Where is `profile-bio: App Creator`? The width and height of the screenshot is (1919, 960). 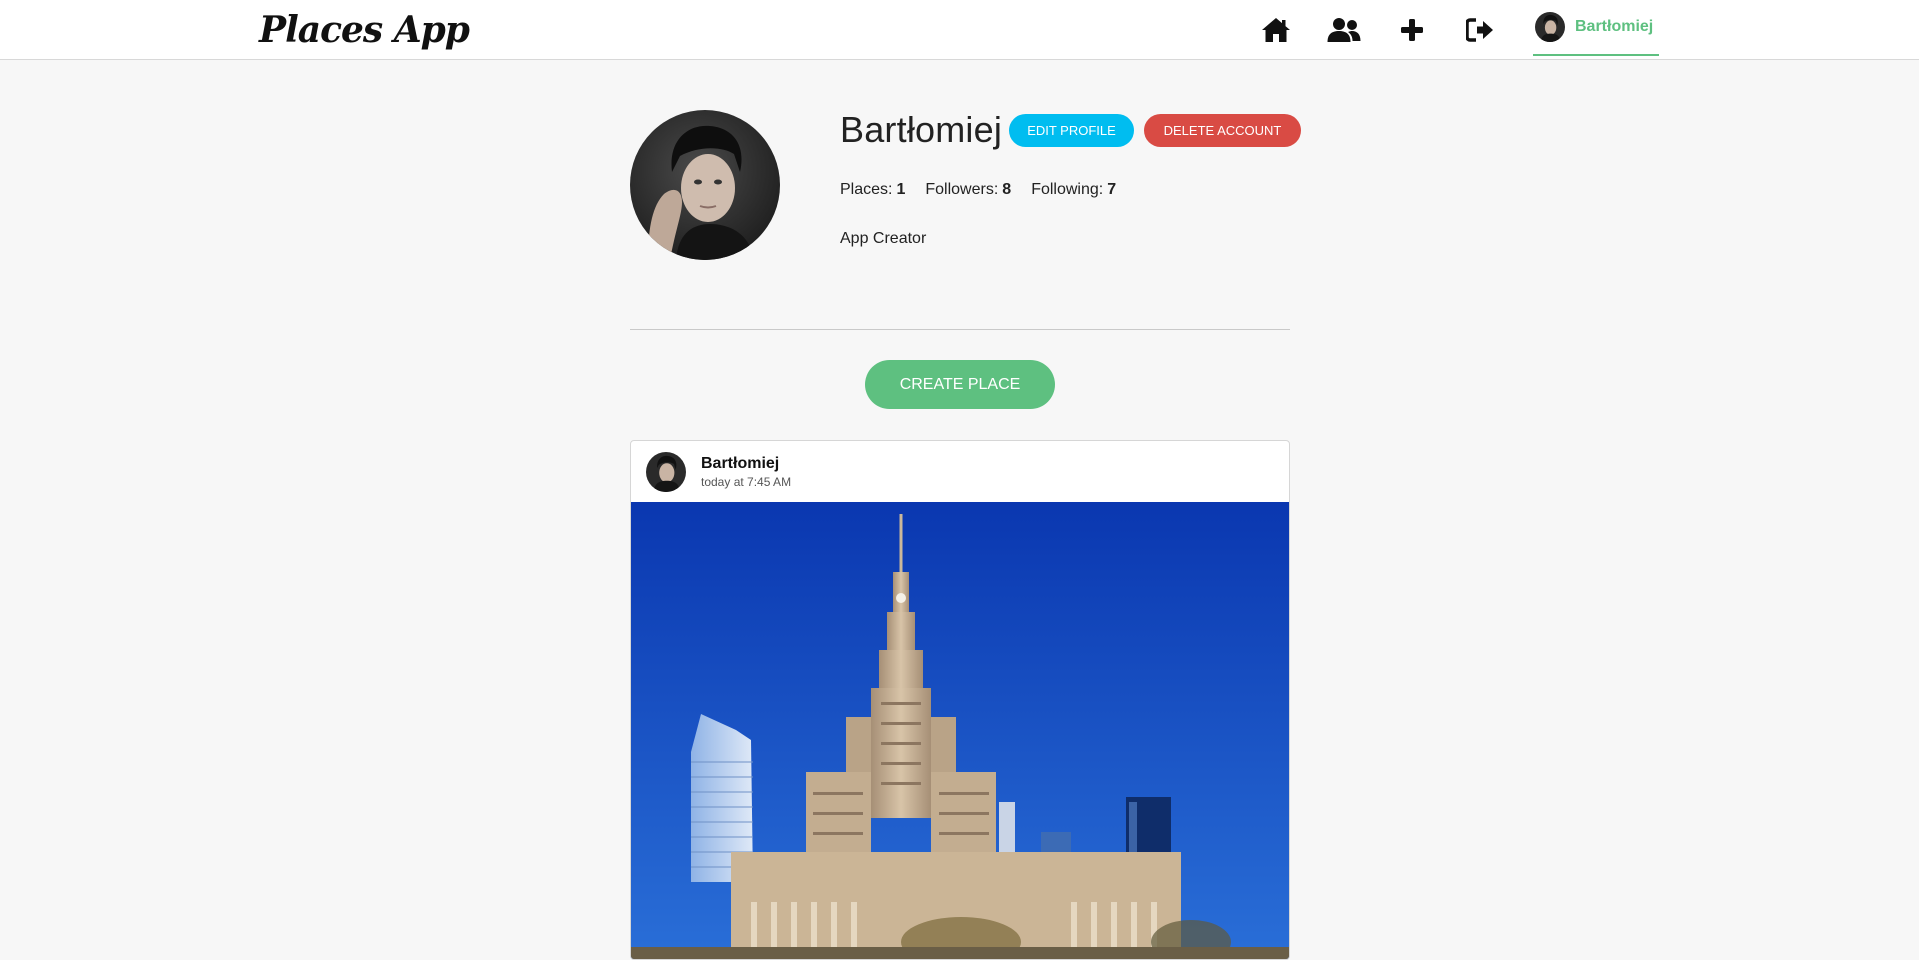
profile-bio: App Creator is located at coordinates (883, 238).